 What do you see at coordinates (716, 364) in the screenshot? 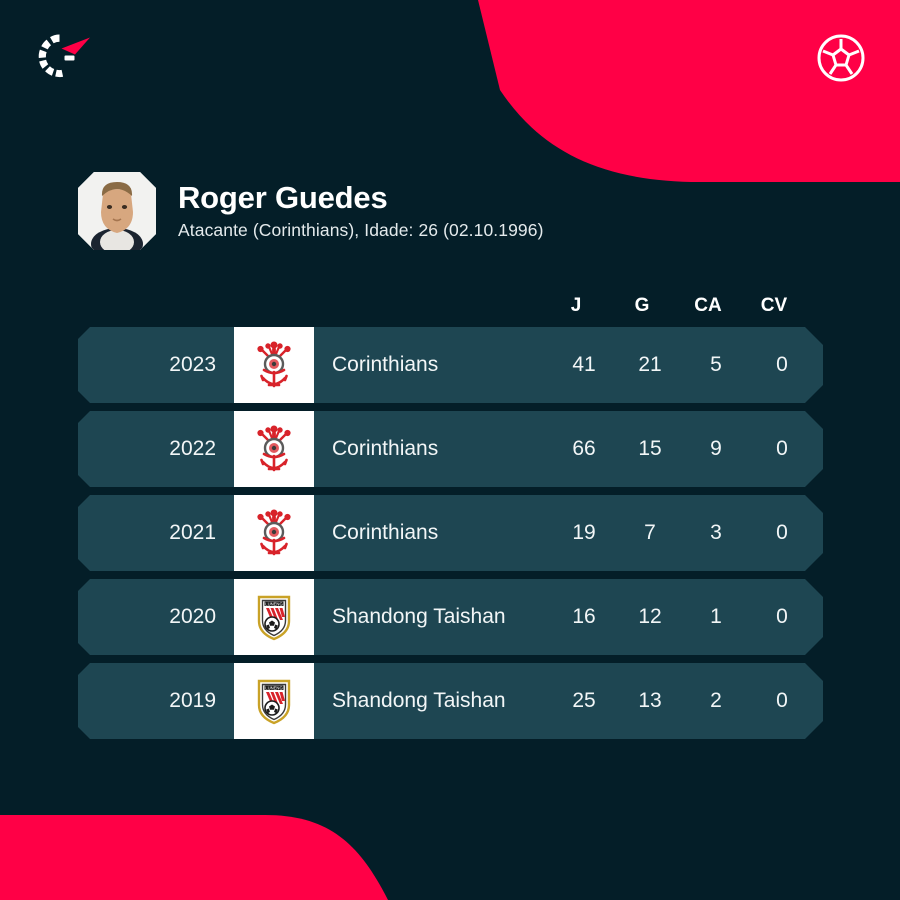
I see `cell-stat-ca: 5` at bounding box center [716, 364].